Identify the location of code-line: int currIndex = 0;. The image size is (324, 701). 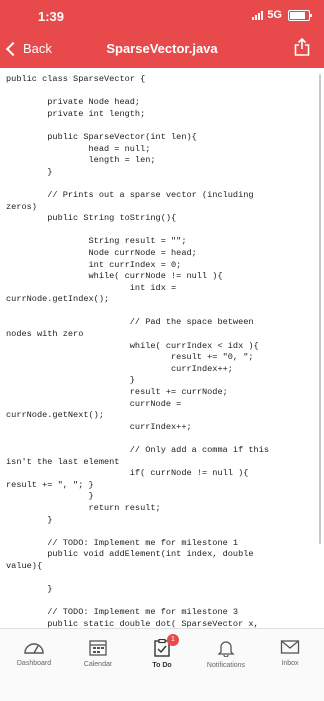
(94, 264).